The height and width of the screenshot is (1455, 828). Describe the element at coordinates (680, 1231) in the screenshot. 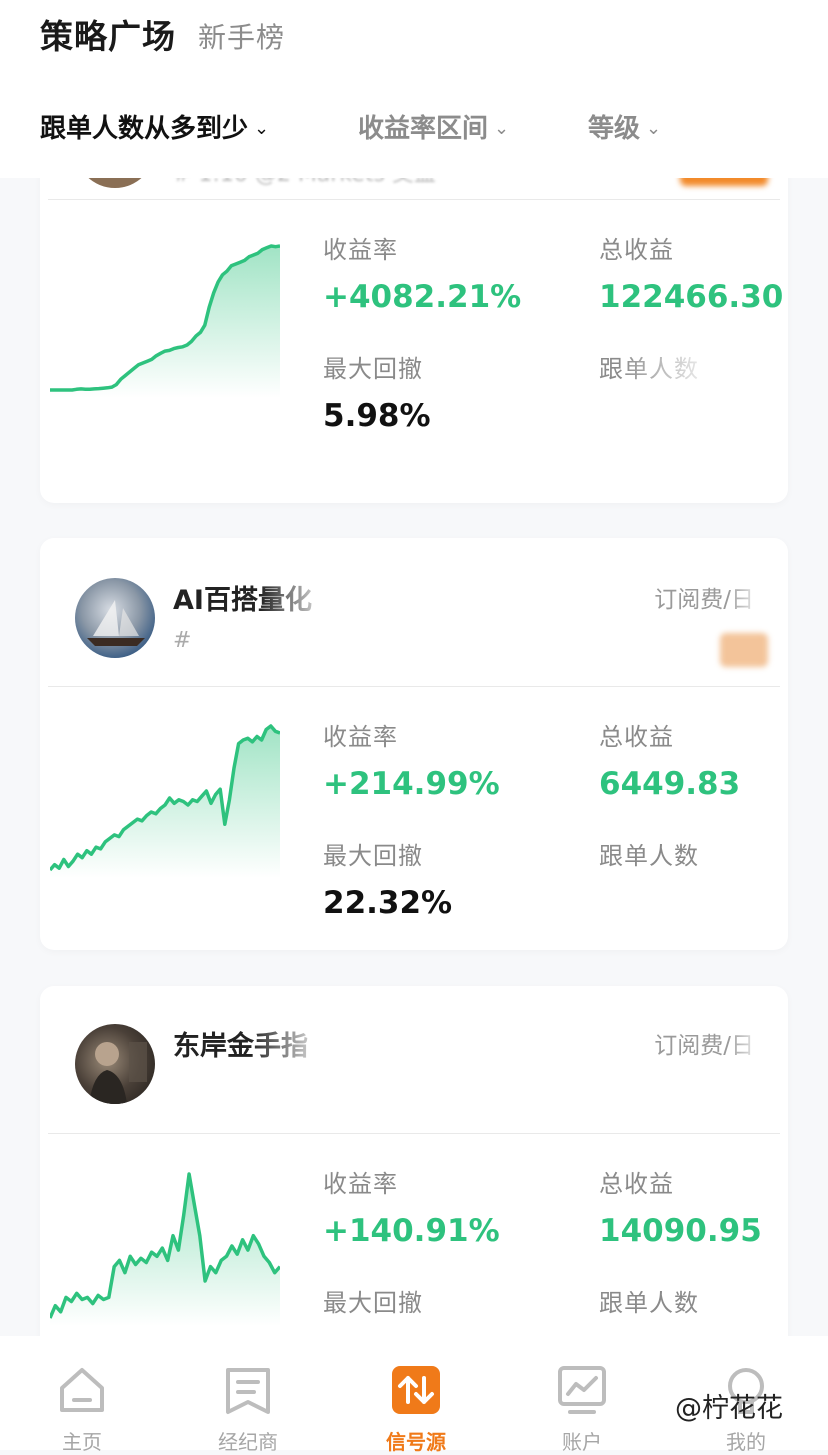

I see `total-profit-value: 14090.95` at that location.